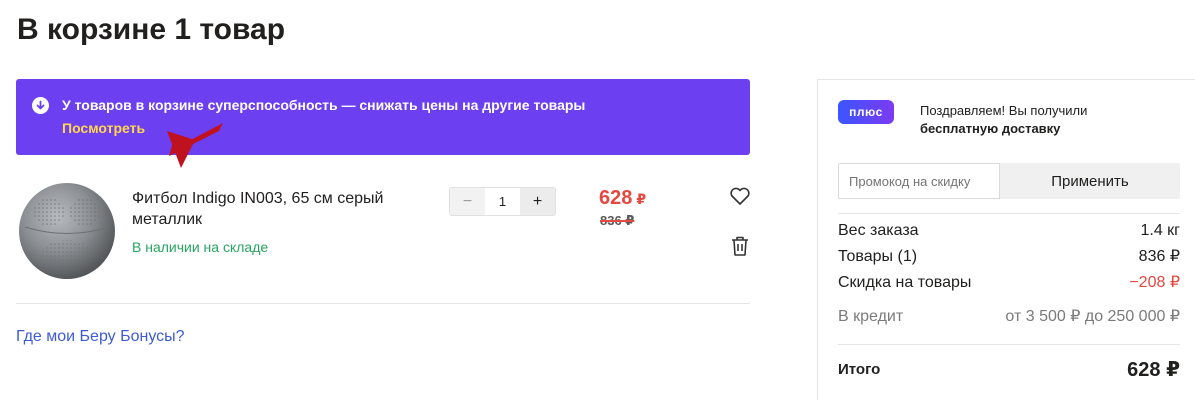 This screenshot has width=1195, height=400. What do you see at coordinates (905, 282) in the screenshot?
I see `summary-row-label: Скидка на товары` at bounding box center [905, 282].